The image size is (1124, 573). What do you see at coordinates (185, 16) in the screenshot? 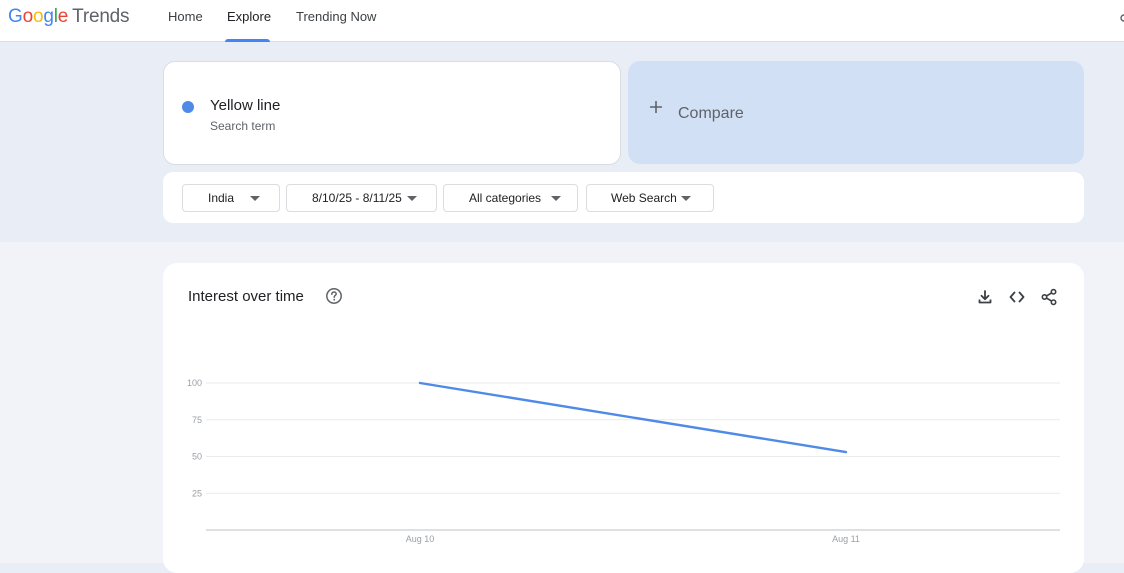
I see `nav-home-label: Home` at bounding box center [185, 16].